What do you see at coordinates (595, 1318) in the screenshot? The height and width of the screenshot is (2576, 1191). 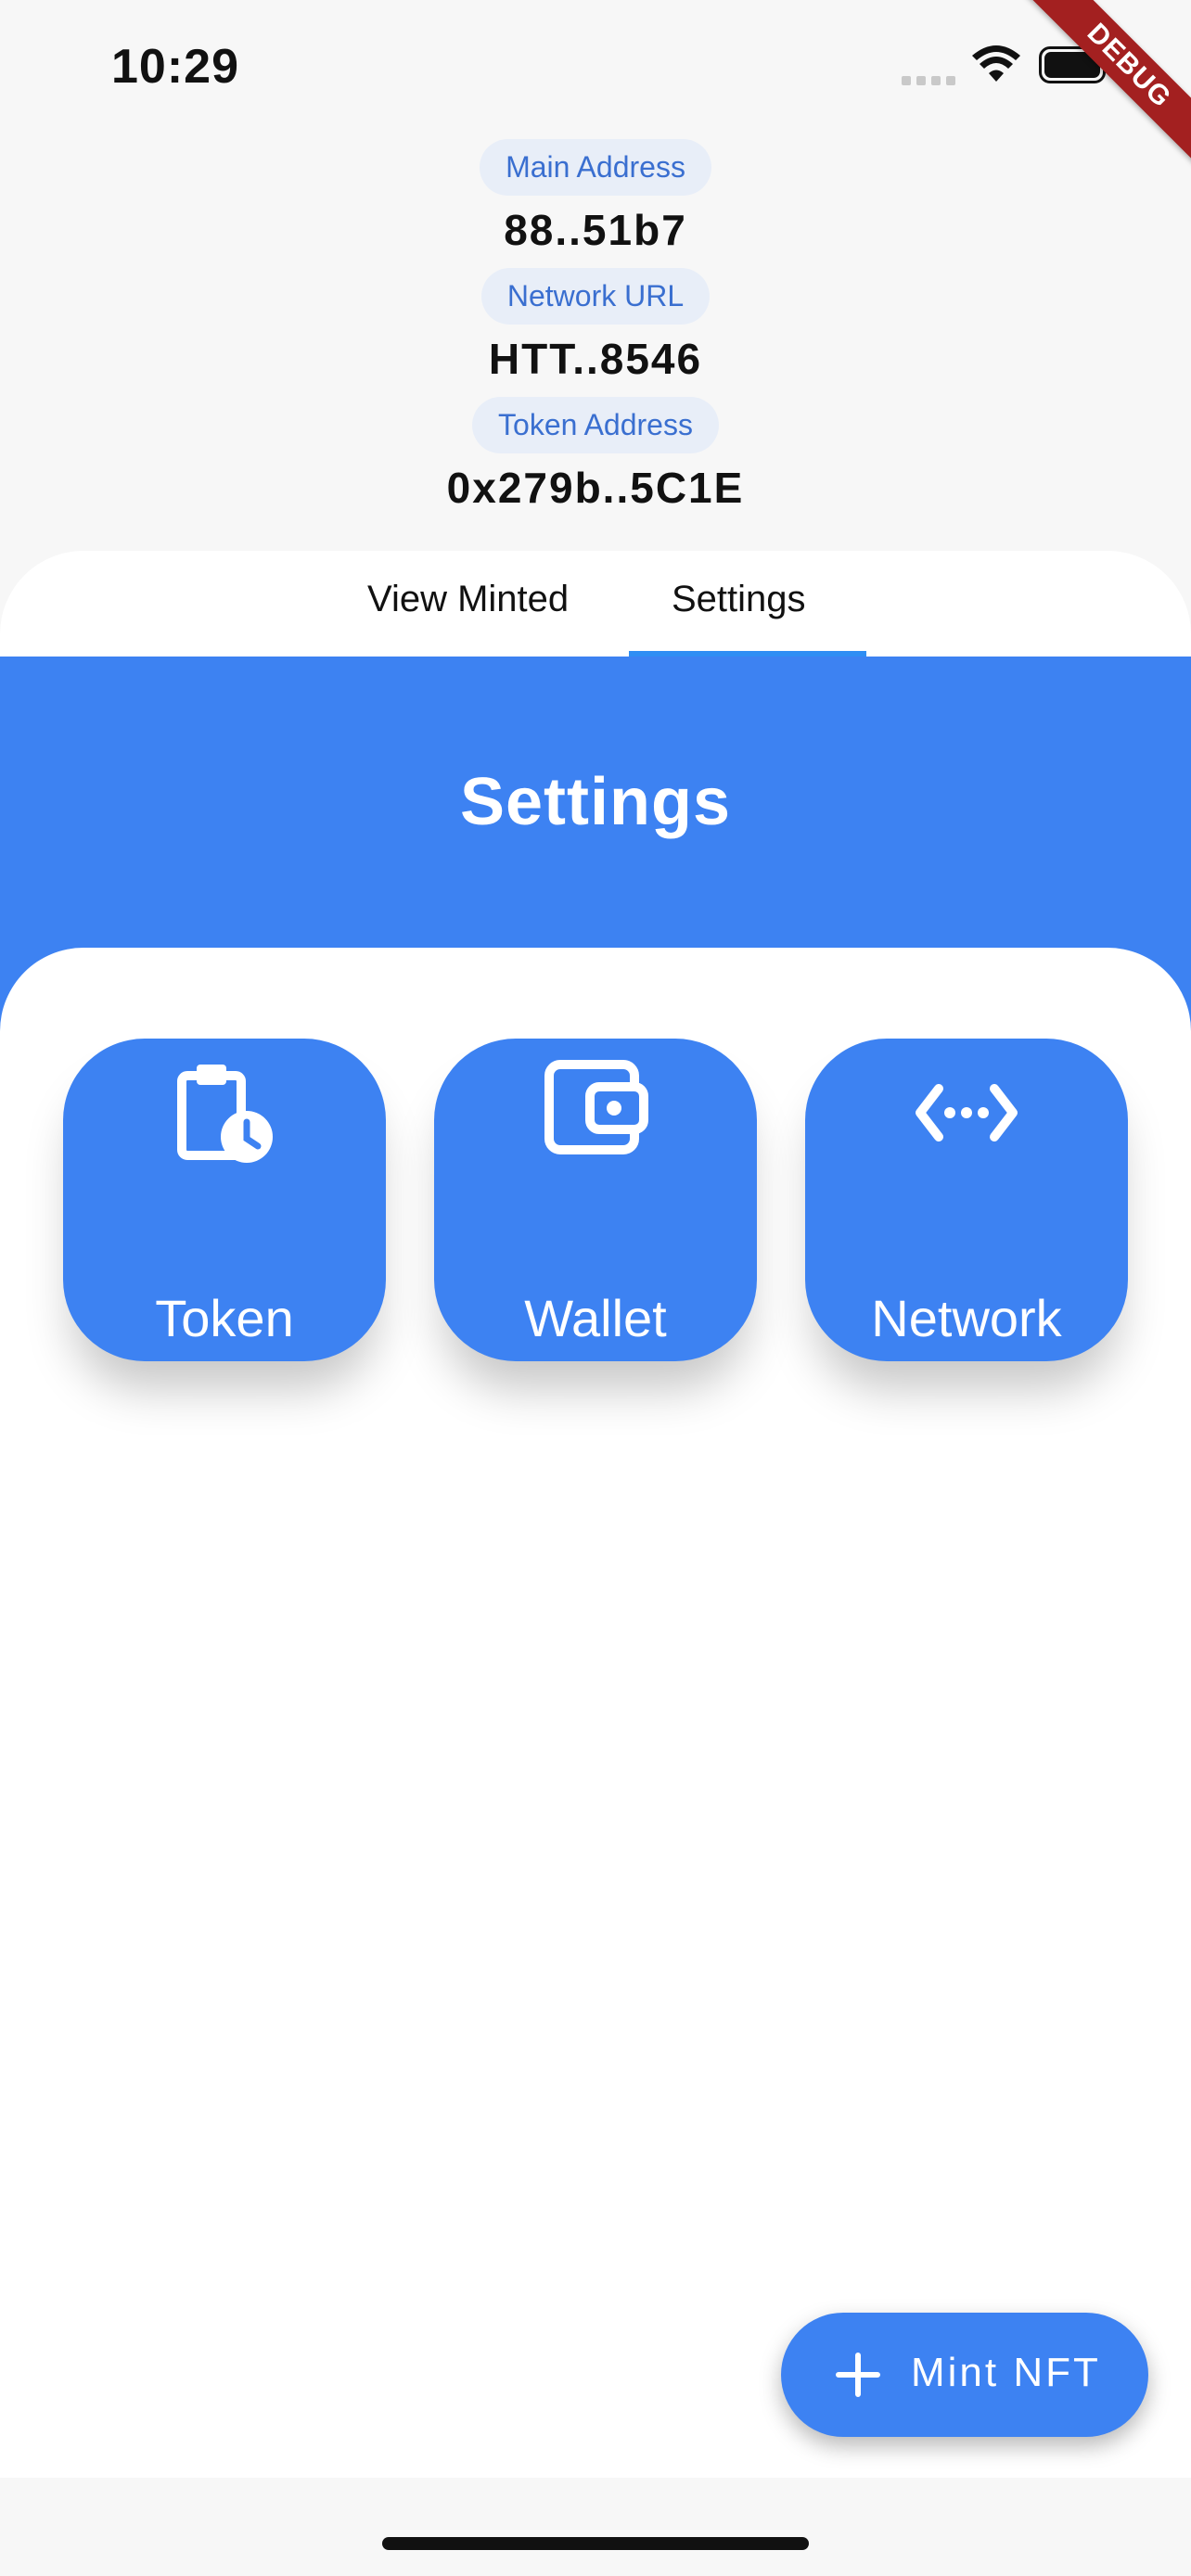 I see `wallet-label: Wallet` at bounding box center [595, 1318].